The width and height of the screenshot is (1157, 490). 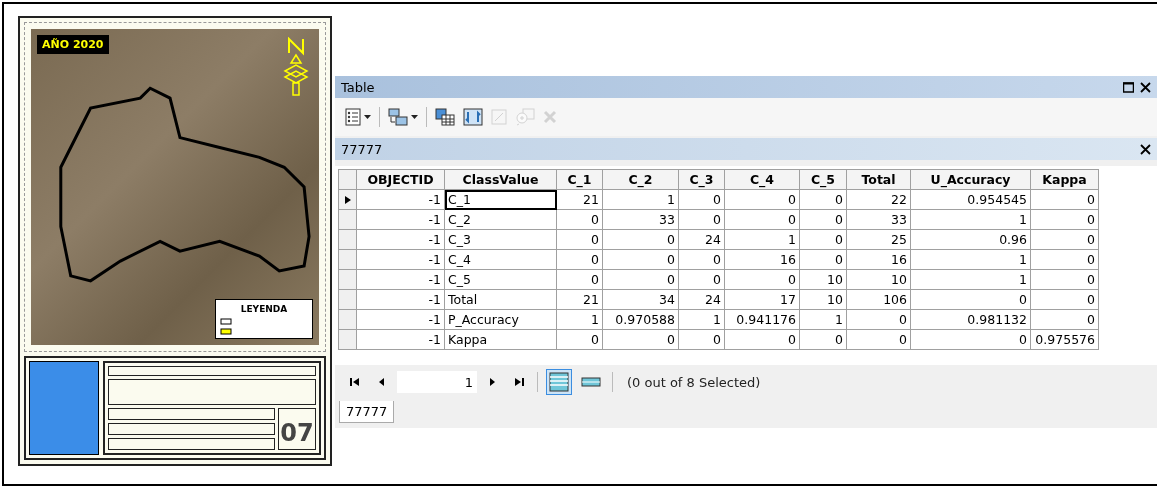 What do you see at coordinates (640, 299) in the screenshot?
I see `table-cell: 34` at bounding box center [640, 299].